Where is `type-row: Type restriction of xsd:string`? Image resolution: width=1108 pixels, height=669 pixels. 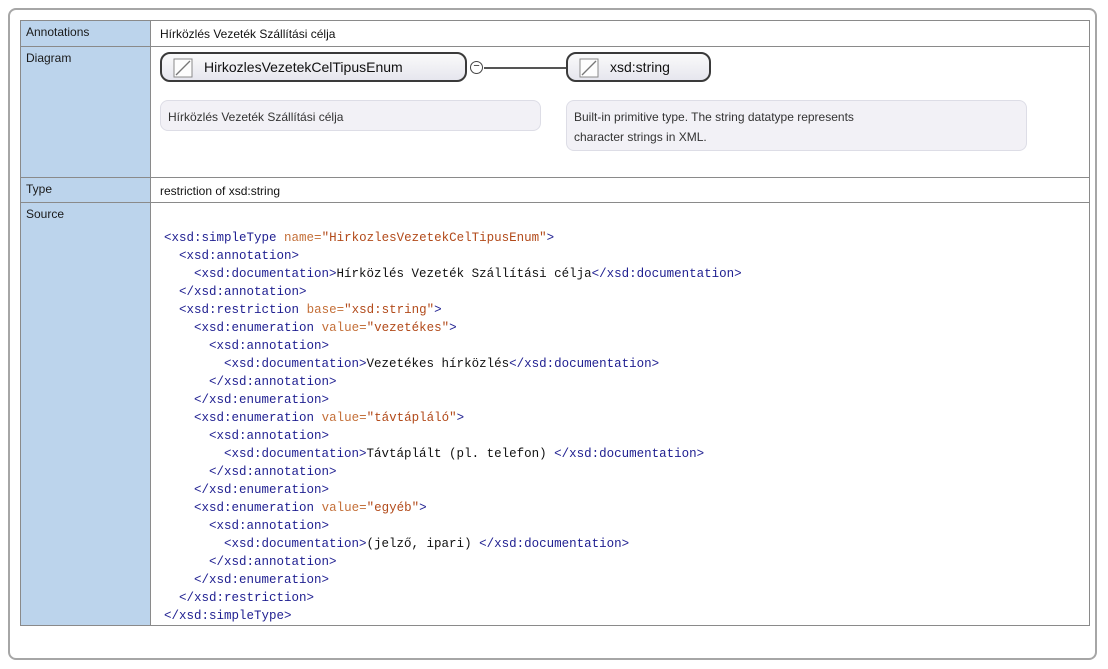
type-row: Type restriction of xsd:string is located at coordinates (555, 190).